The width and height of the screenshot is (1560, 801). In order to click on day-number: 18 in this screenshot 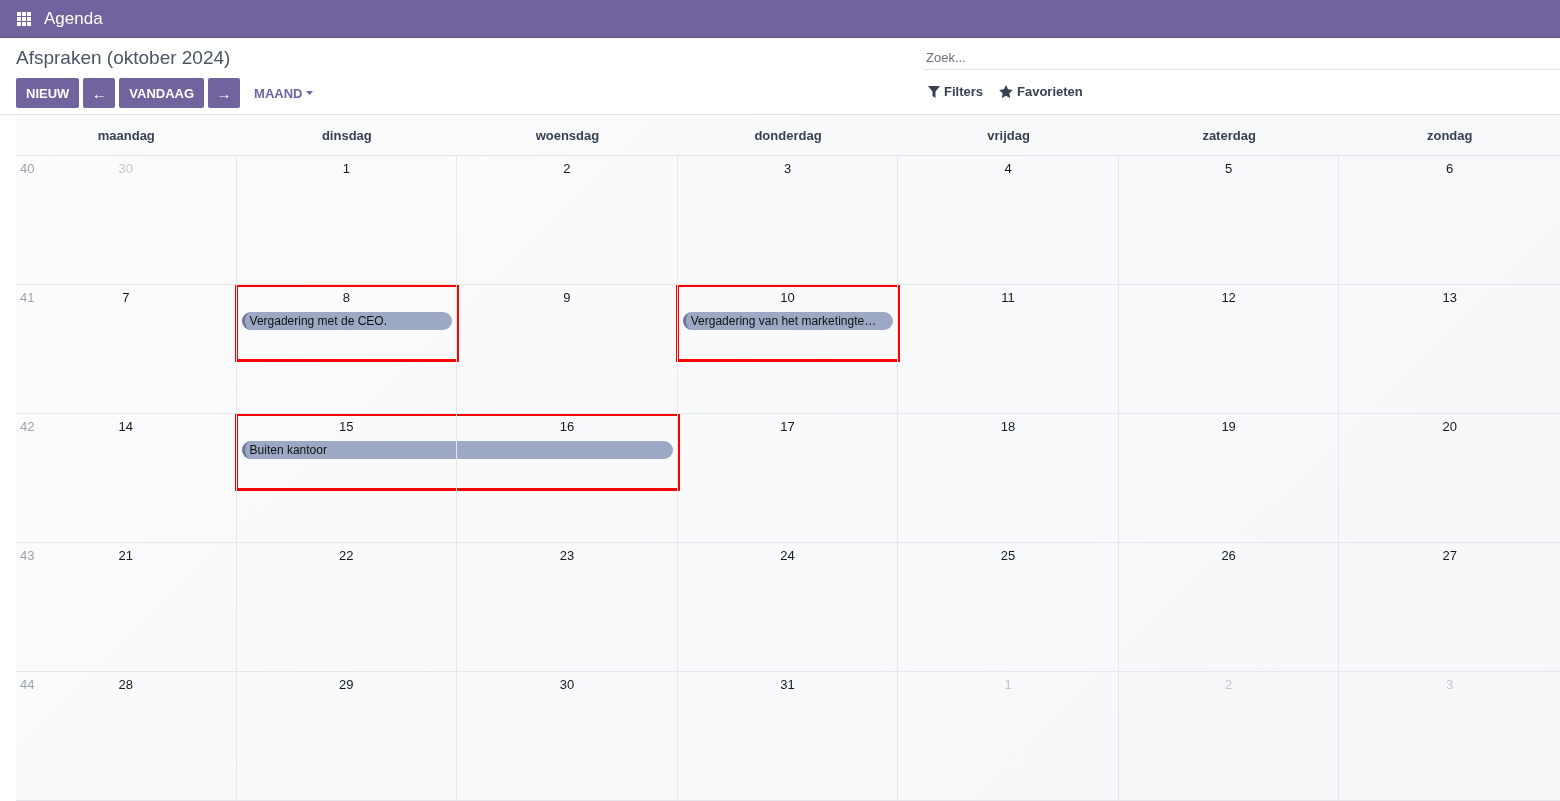, I will do `click(1008, 427)`.